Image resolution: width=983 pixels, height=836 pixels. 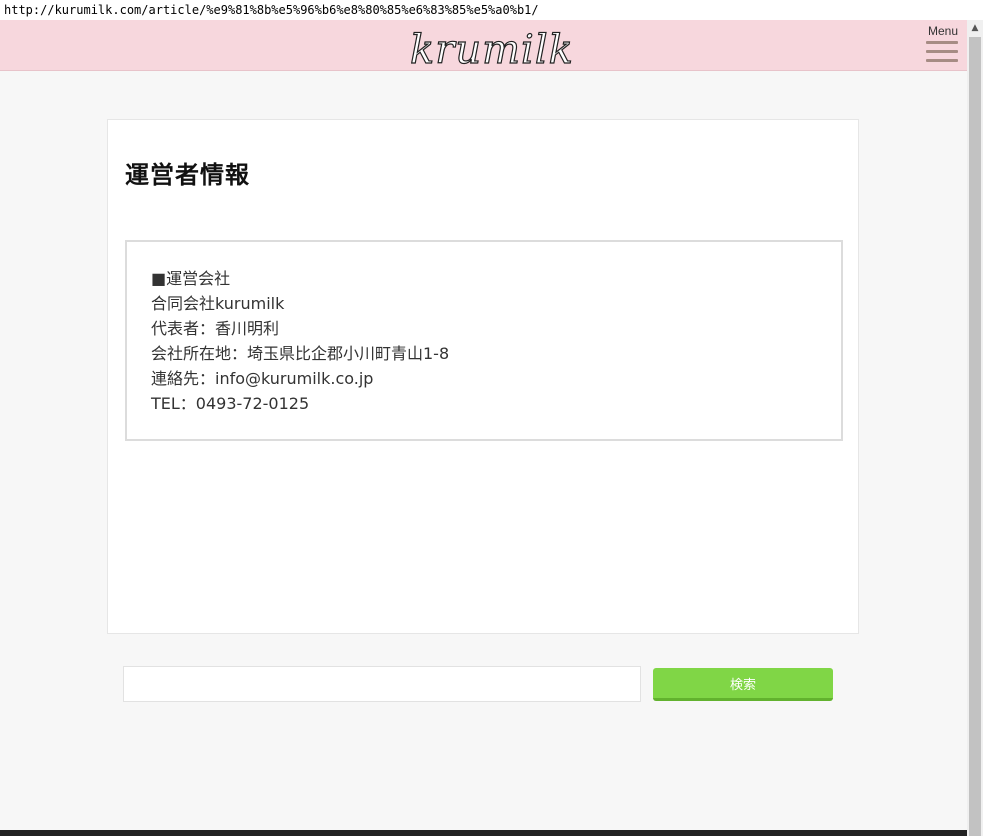 What do you see at coordinates (218, 303) in the screenshot?
I see `info-line-company: 合同会社kurumilk` at bounding box center [218, 303].